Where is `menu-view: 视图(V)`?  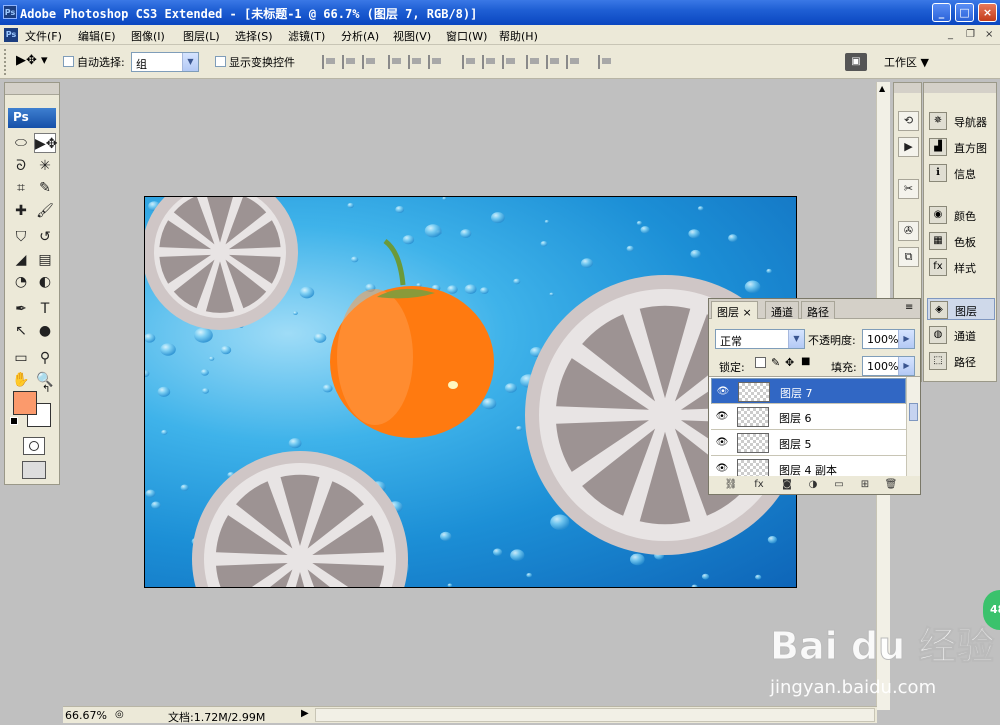
menu-view: 视图(V) is located at coordinates (412, 36).